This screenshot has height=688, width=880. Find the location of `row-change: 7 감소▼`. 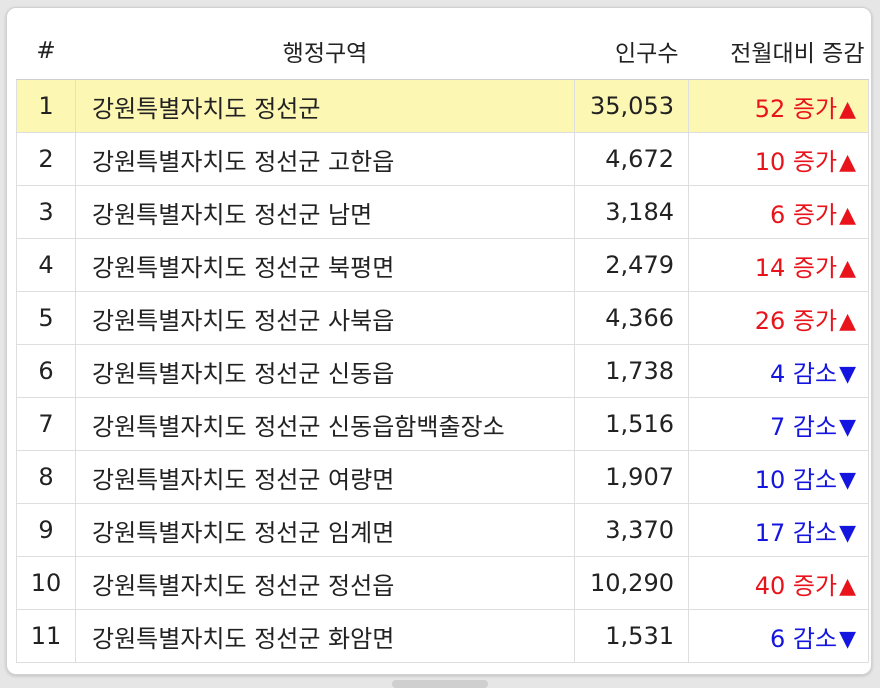

row-change: 7 감소▼ is located at coordinates (778, 424).